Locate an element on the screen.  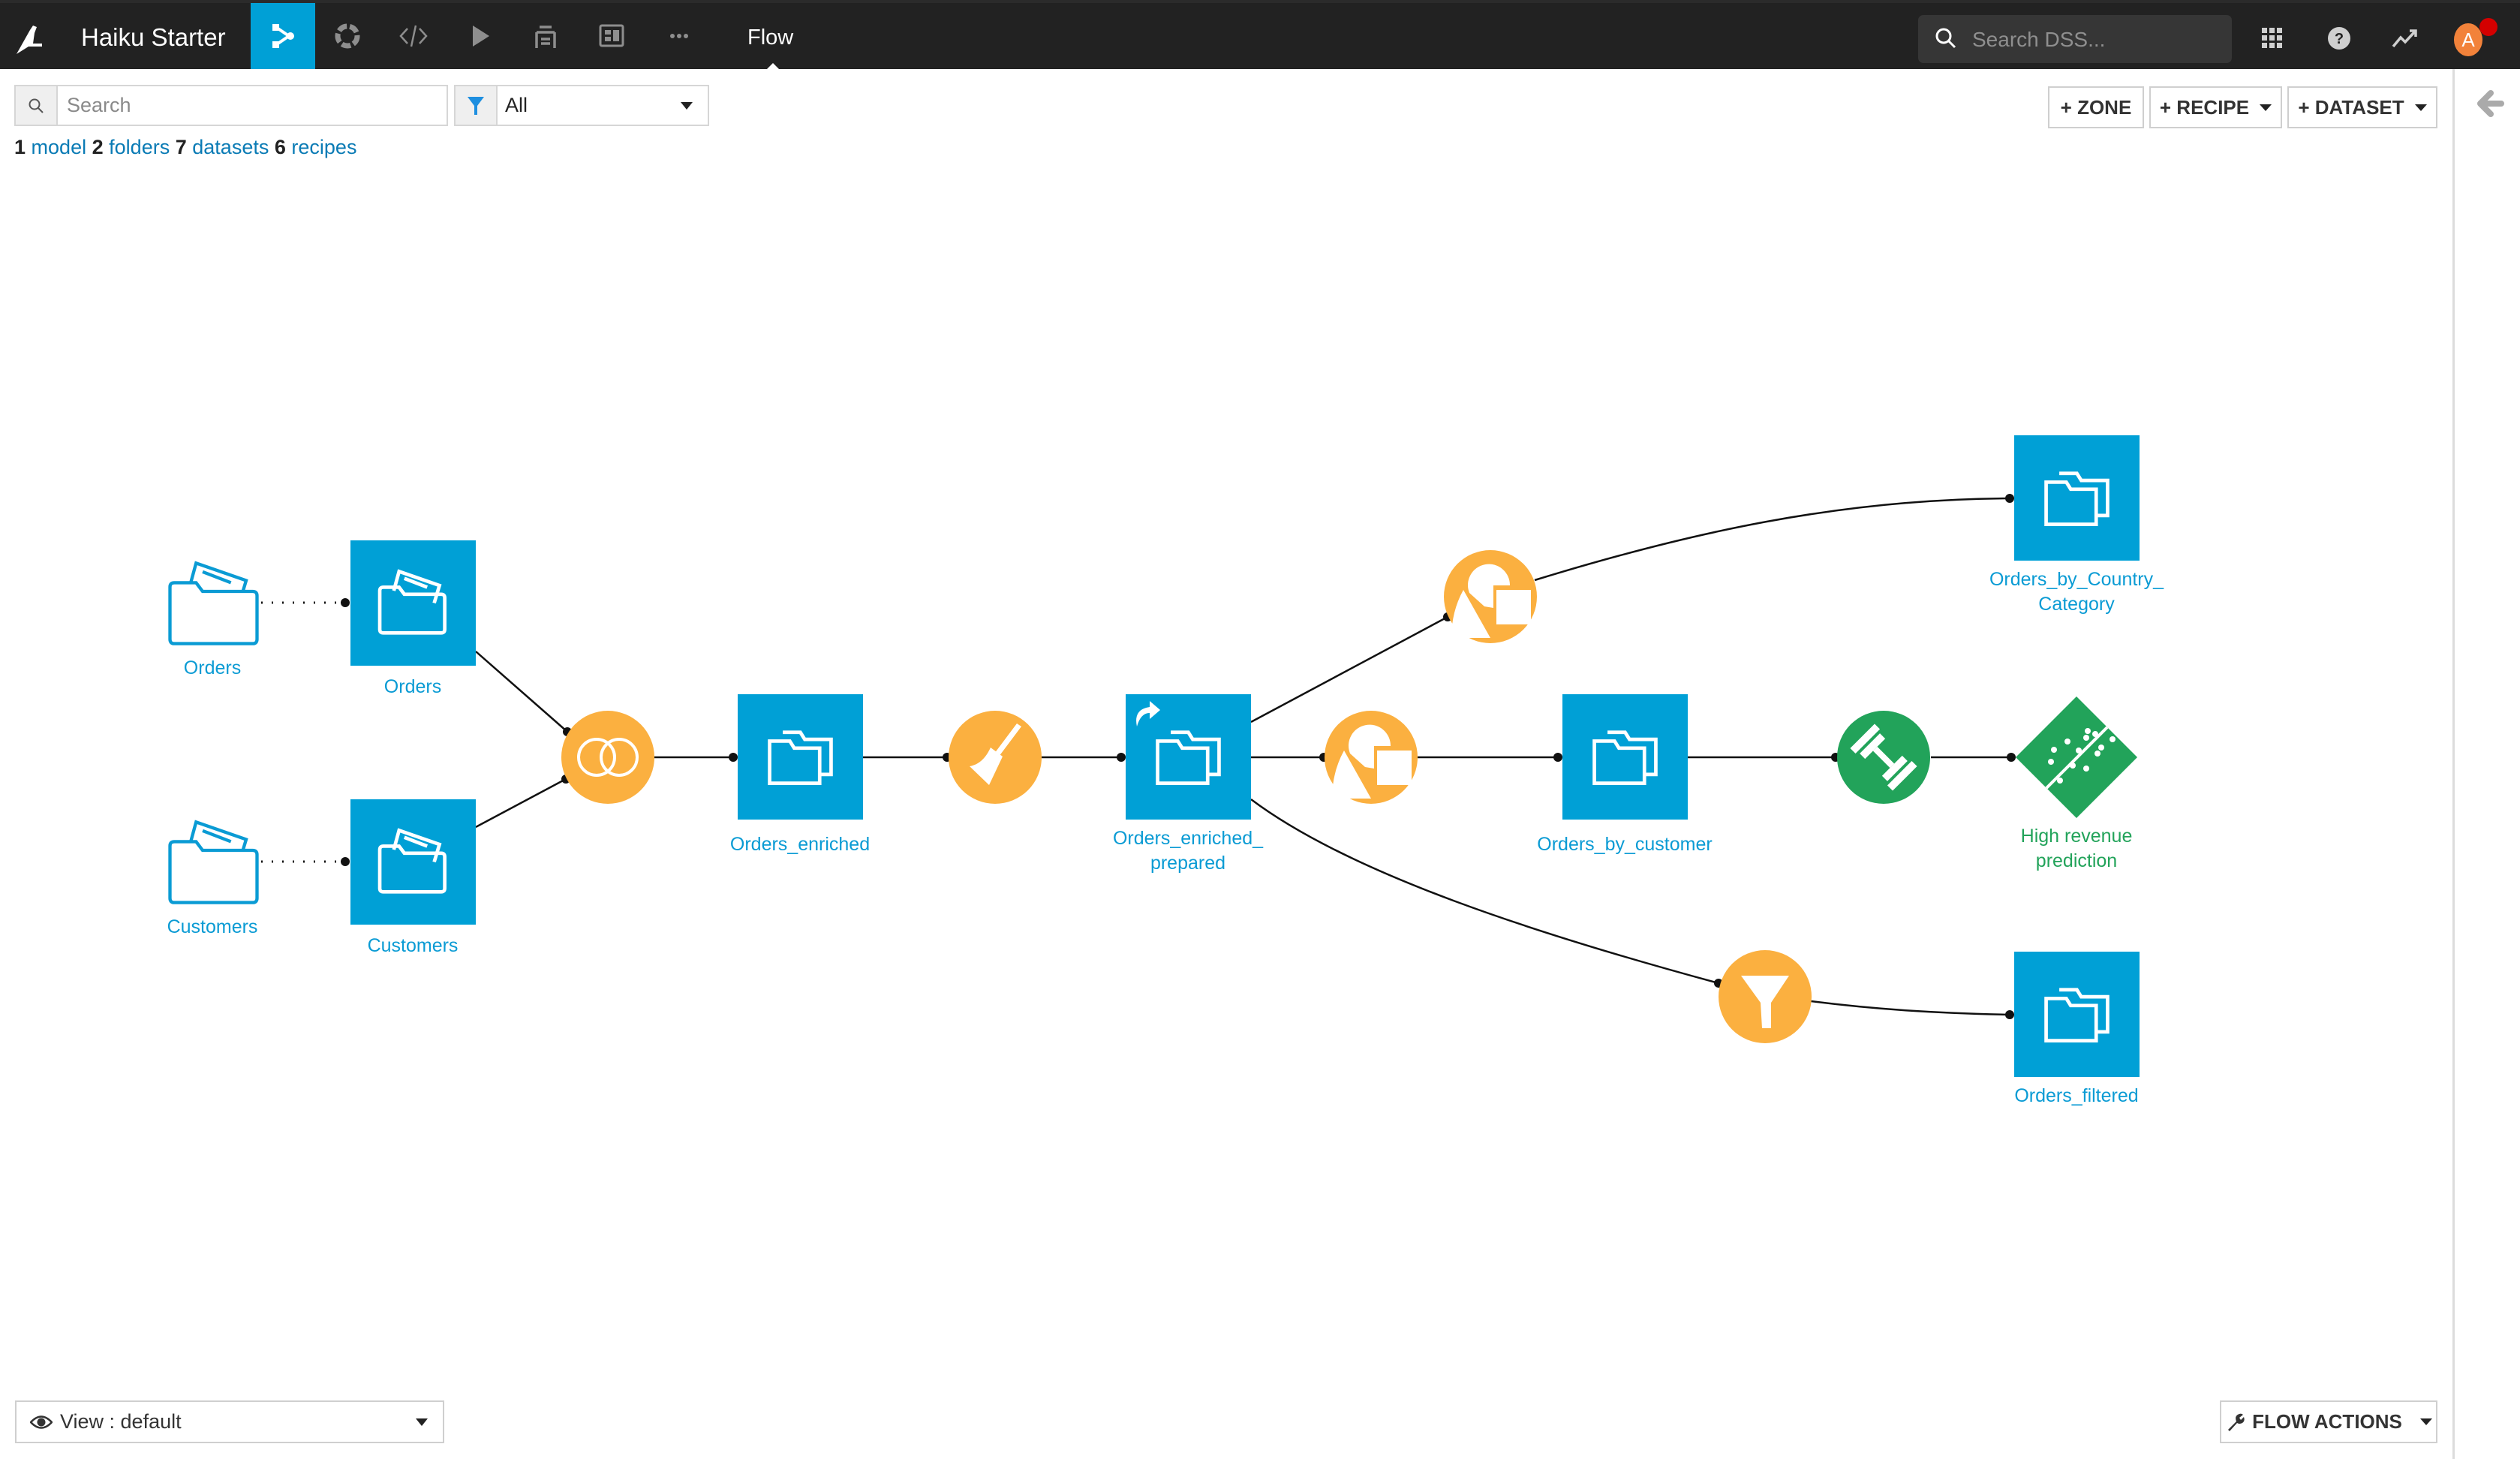
dataset-label-orders: Orders is located at coordinates (413, 687).